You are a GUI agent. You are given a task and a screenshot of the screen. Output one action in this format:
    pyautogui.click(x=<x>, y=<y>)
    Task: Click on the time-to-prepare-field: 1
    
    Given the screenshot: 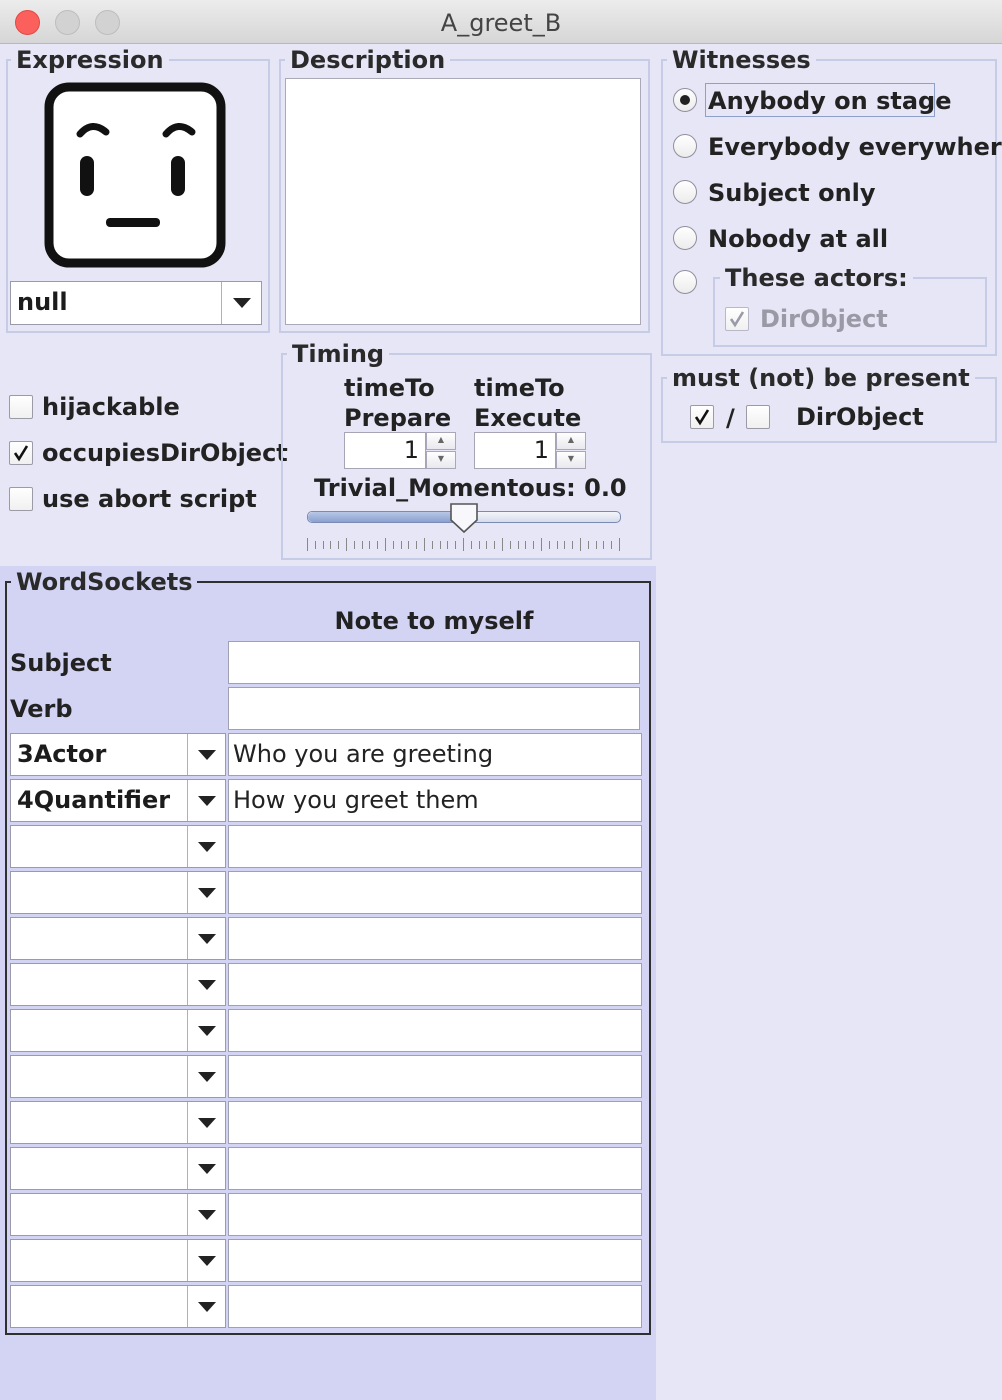 What is the action you would take?
    pyautogui.click(x=385, y=450)
    